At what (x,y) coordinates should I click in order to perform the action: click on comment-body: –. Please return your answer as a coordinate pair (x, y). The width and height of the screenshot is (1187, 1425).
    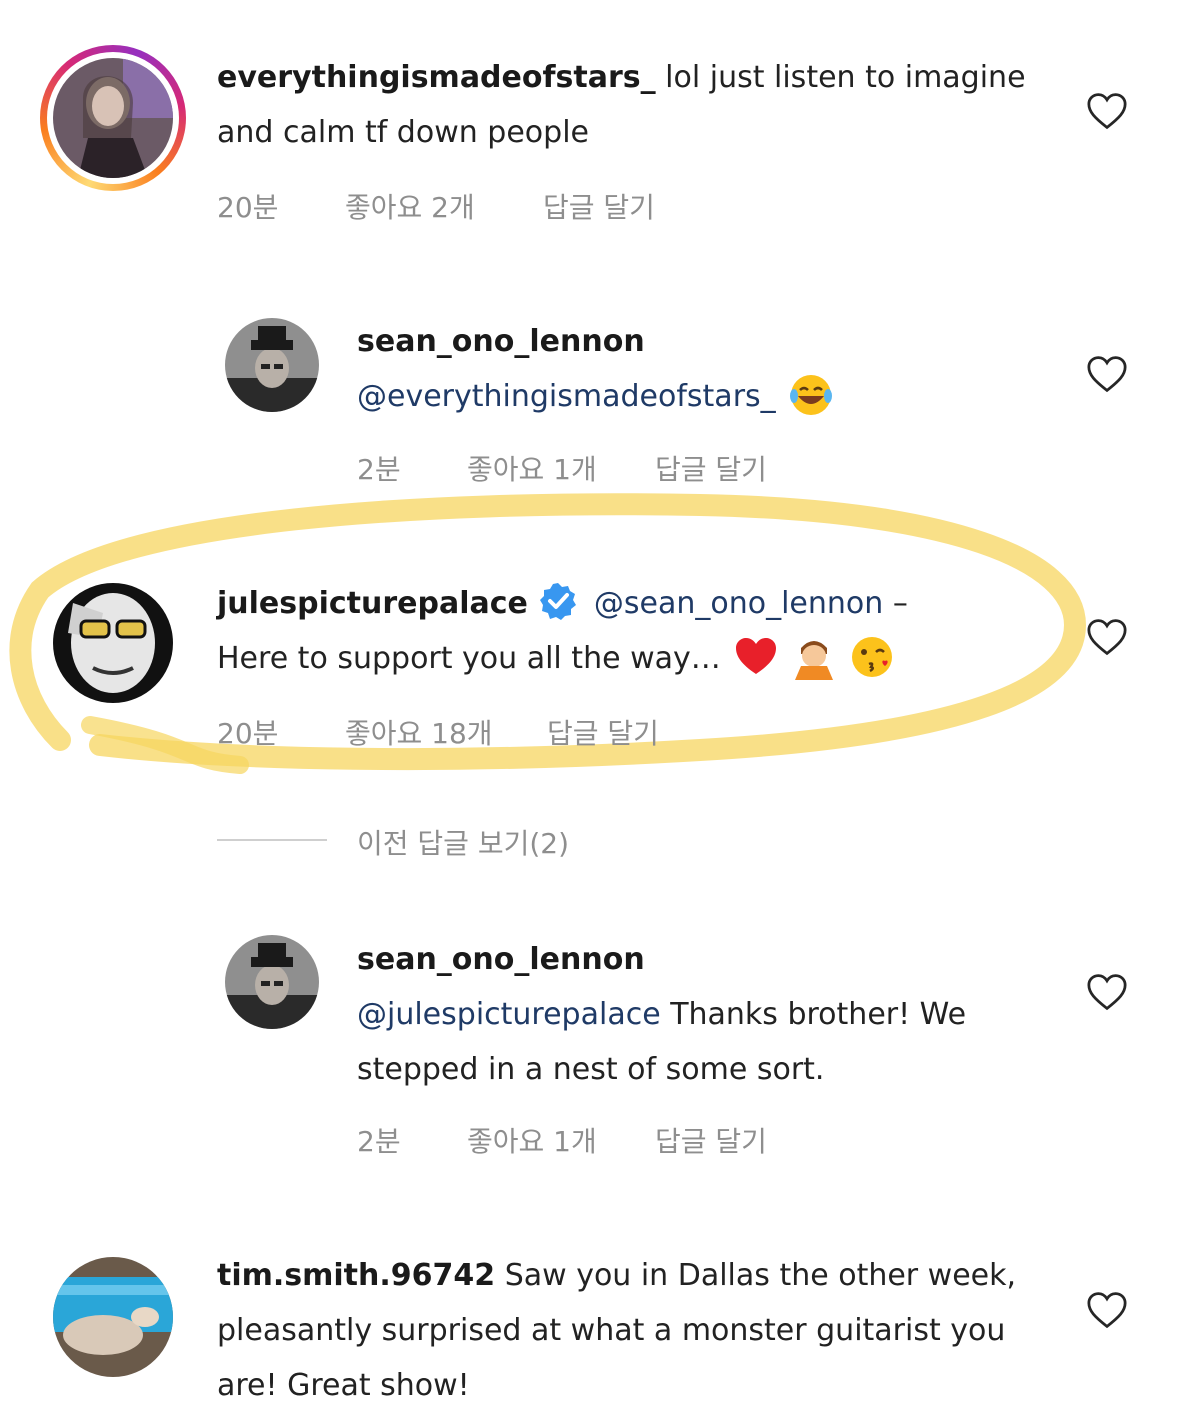
    Looking at the image, I should click on (895, 603).